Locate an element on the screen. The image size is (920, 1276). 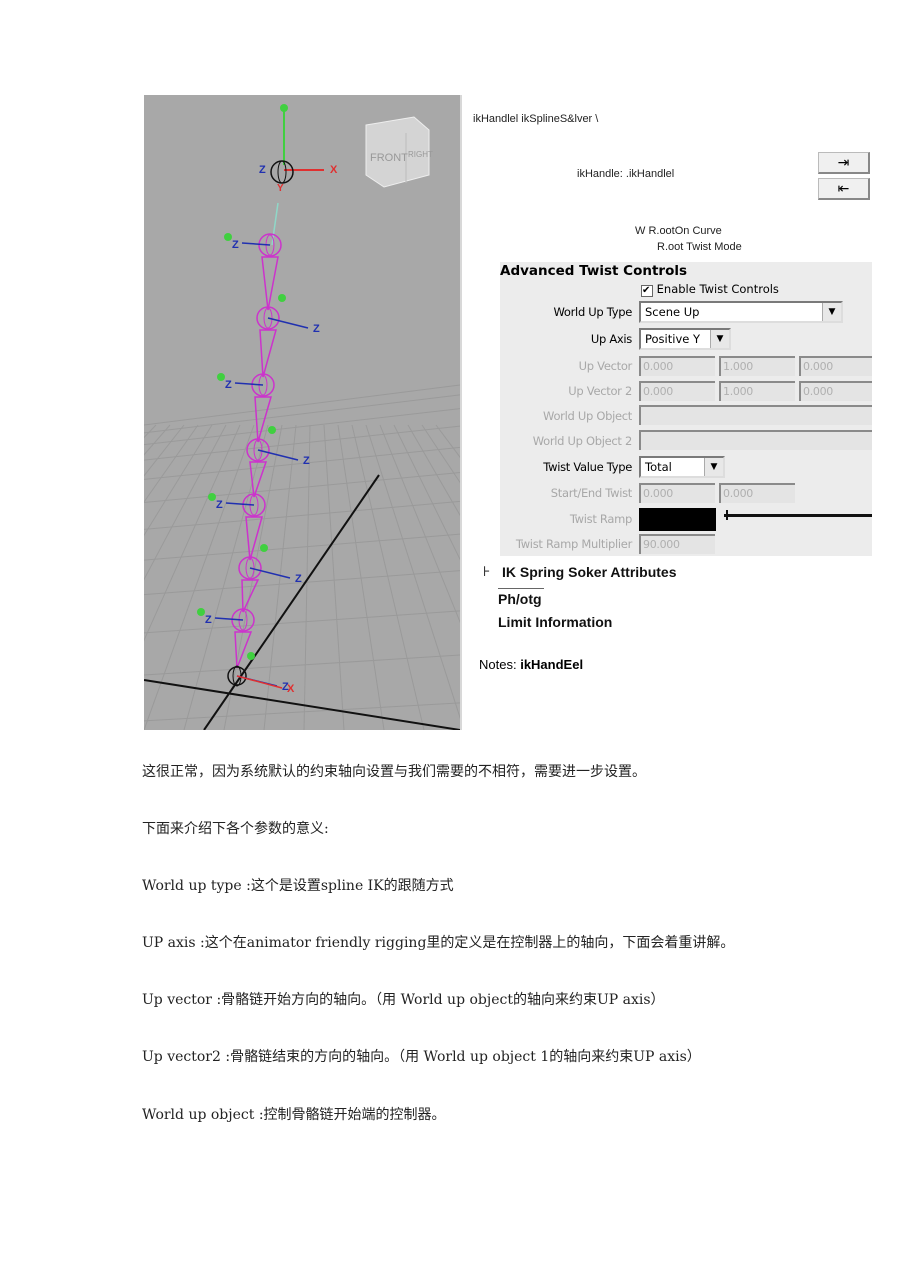
presets-button: ⇤ is located at coordinates (844, 189).